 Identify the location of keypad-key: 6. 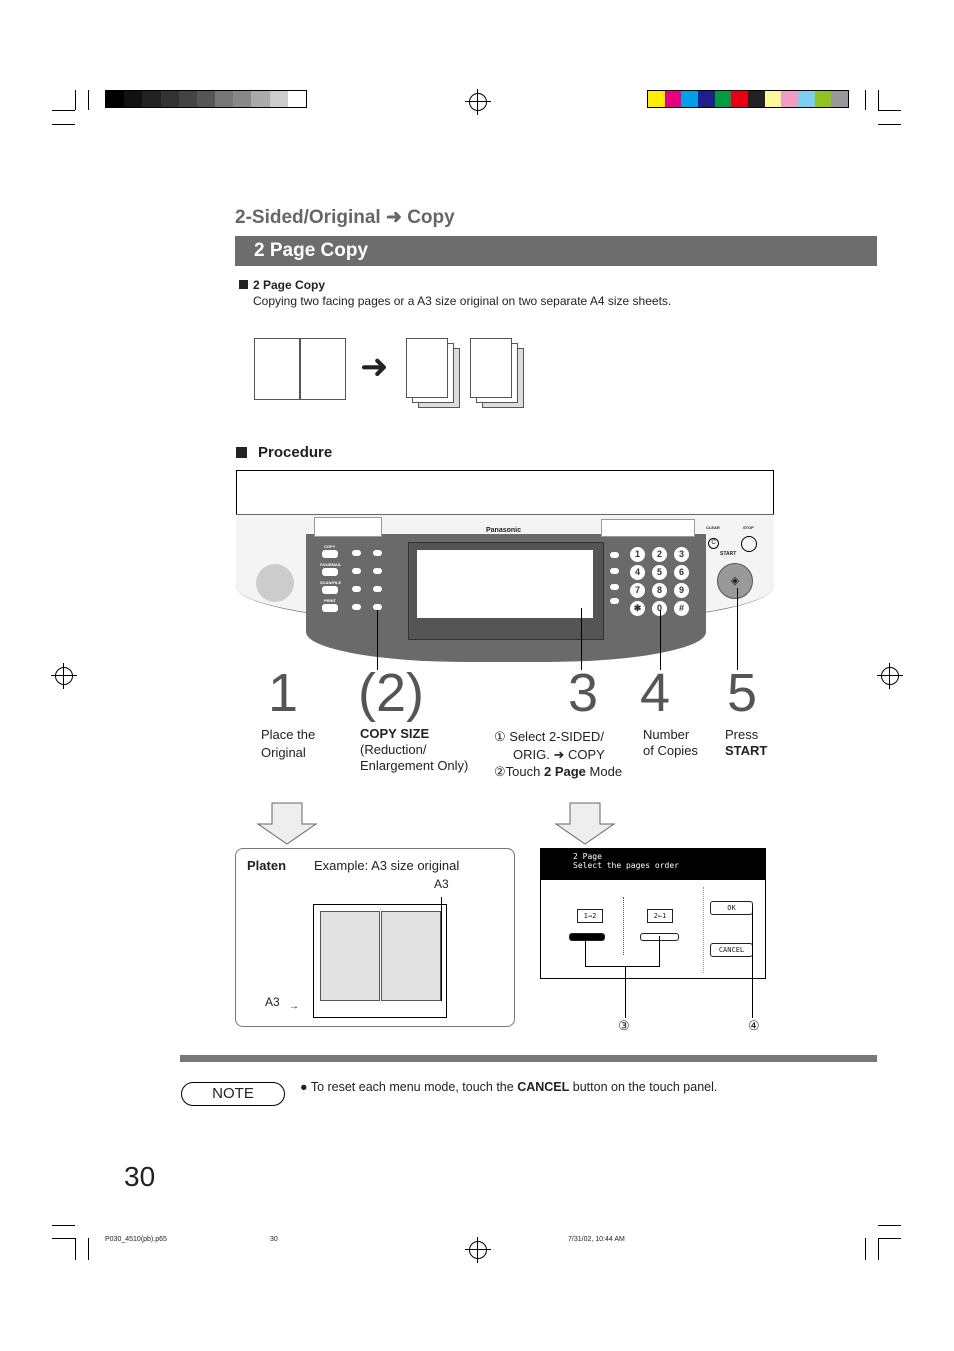
(681, 572).